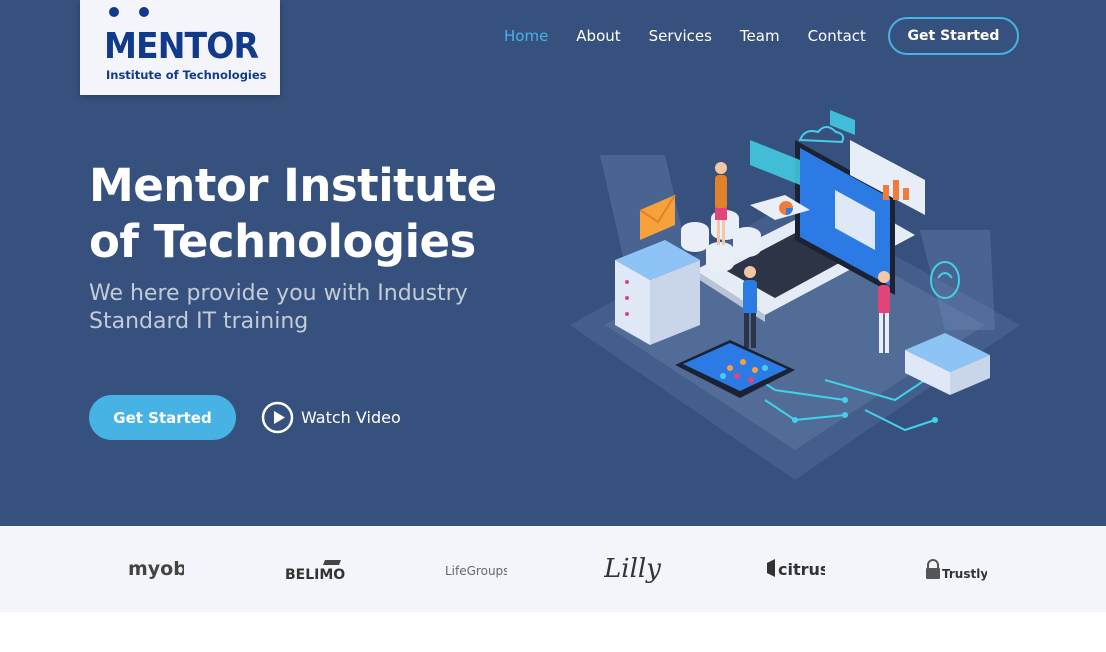  I want to click on client-lifegroups: LifeGroups, so click(476, 570).